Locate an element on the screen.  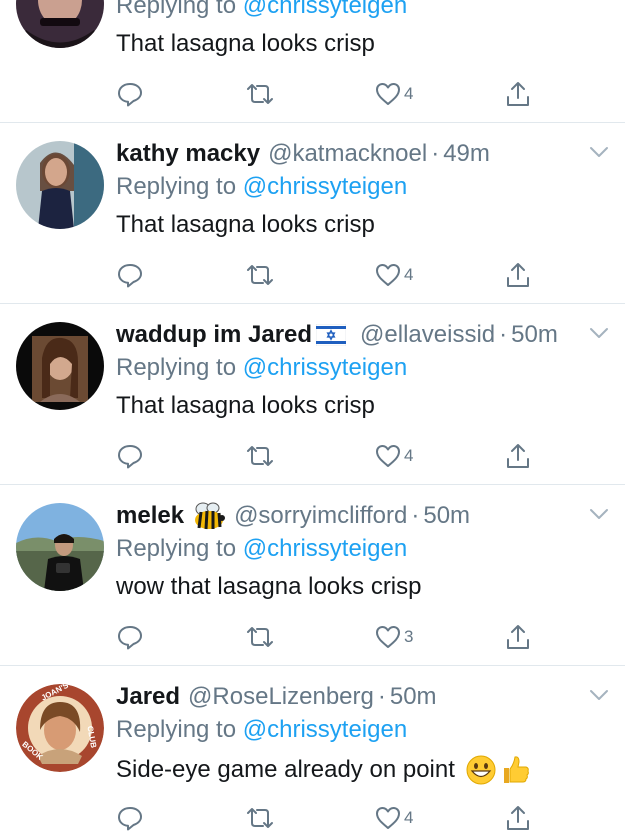
like-count: 3 is located at coordinates (409, 636).